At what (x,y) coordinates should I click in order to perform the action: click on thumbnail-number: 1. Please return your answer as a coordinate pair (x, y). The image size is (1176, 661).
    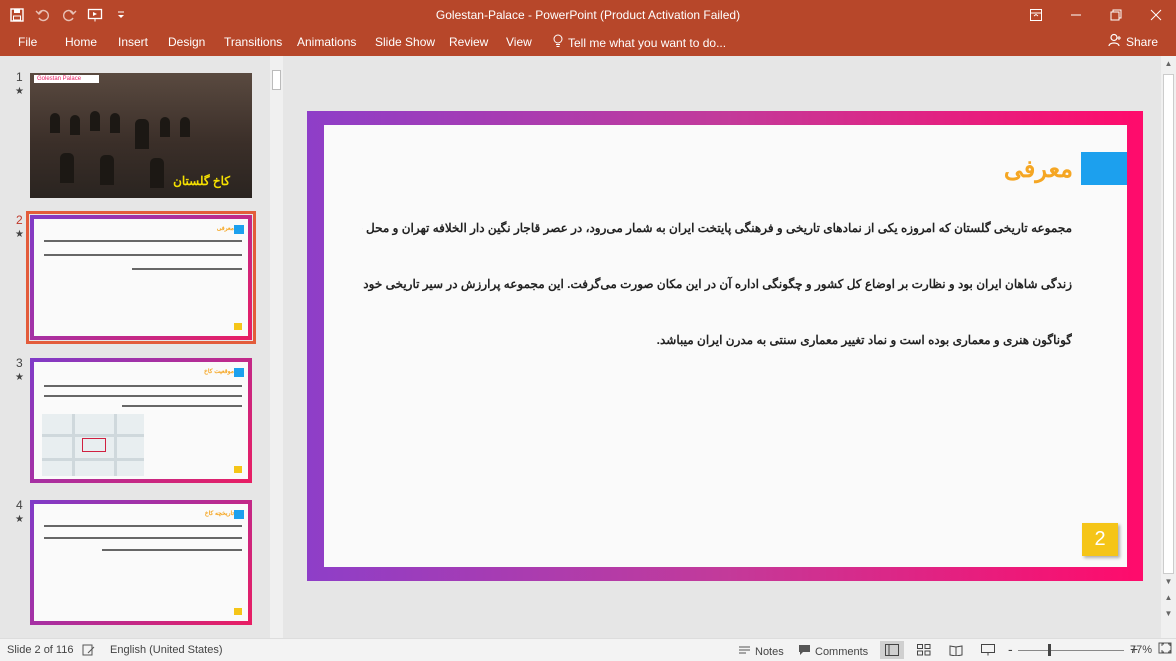
    Looking at the image, I should click on (19, 77).